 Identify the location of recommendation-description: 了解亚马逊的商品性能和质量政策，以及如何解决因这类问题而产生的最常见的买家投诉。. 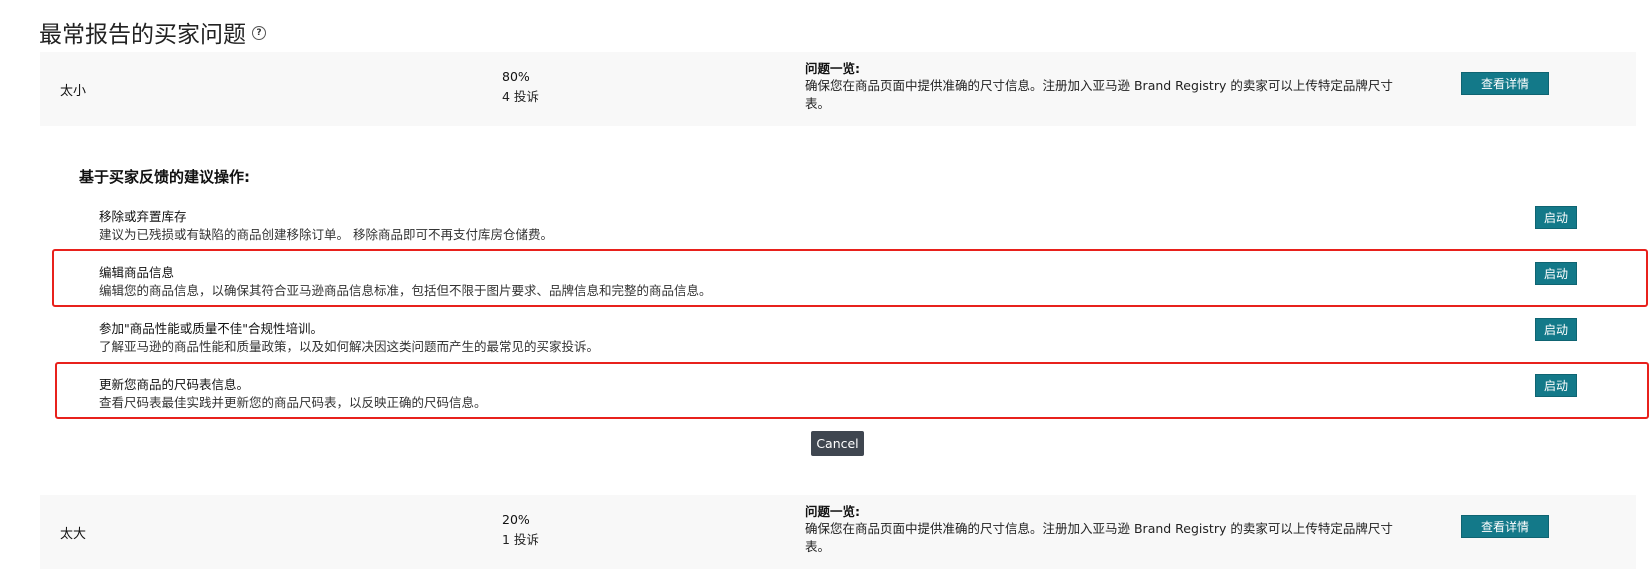
(349, 346).